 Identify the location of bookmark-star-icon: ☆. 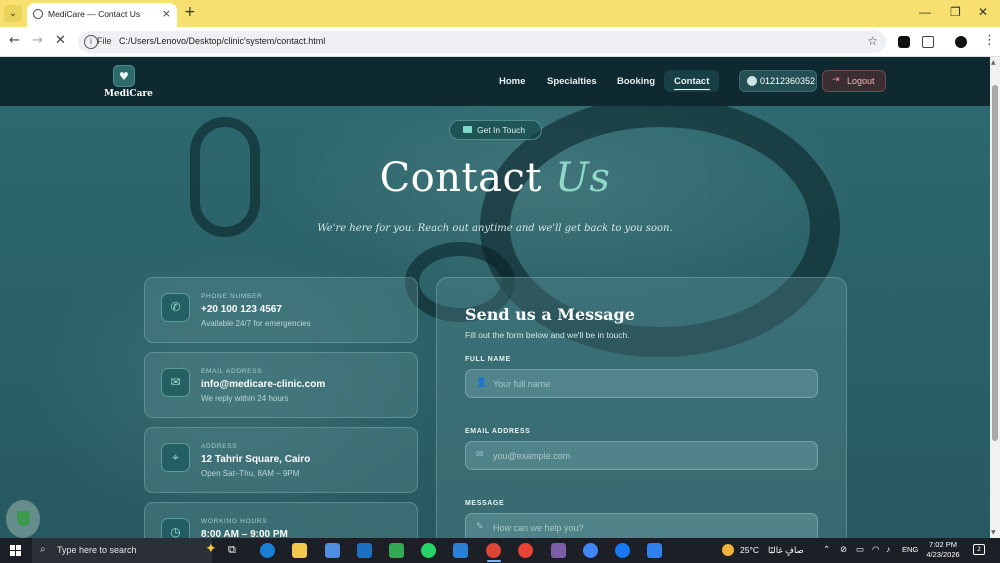
(872, 41).